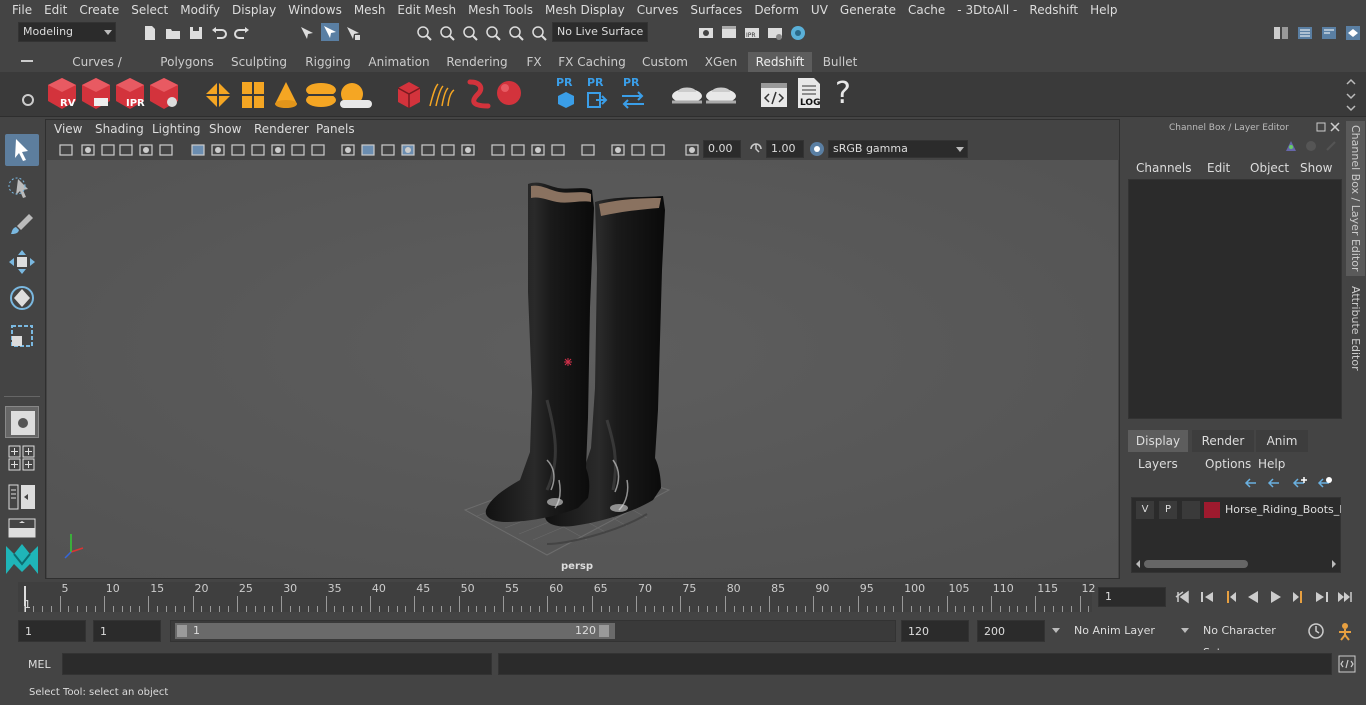 The width and height of the screenshot is (1366, 705). Describe the element at coordinates (1355, 198) in the screenshot. I see `channel-box-side-tab: Channel Box / Layer Editor` at that location.